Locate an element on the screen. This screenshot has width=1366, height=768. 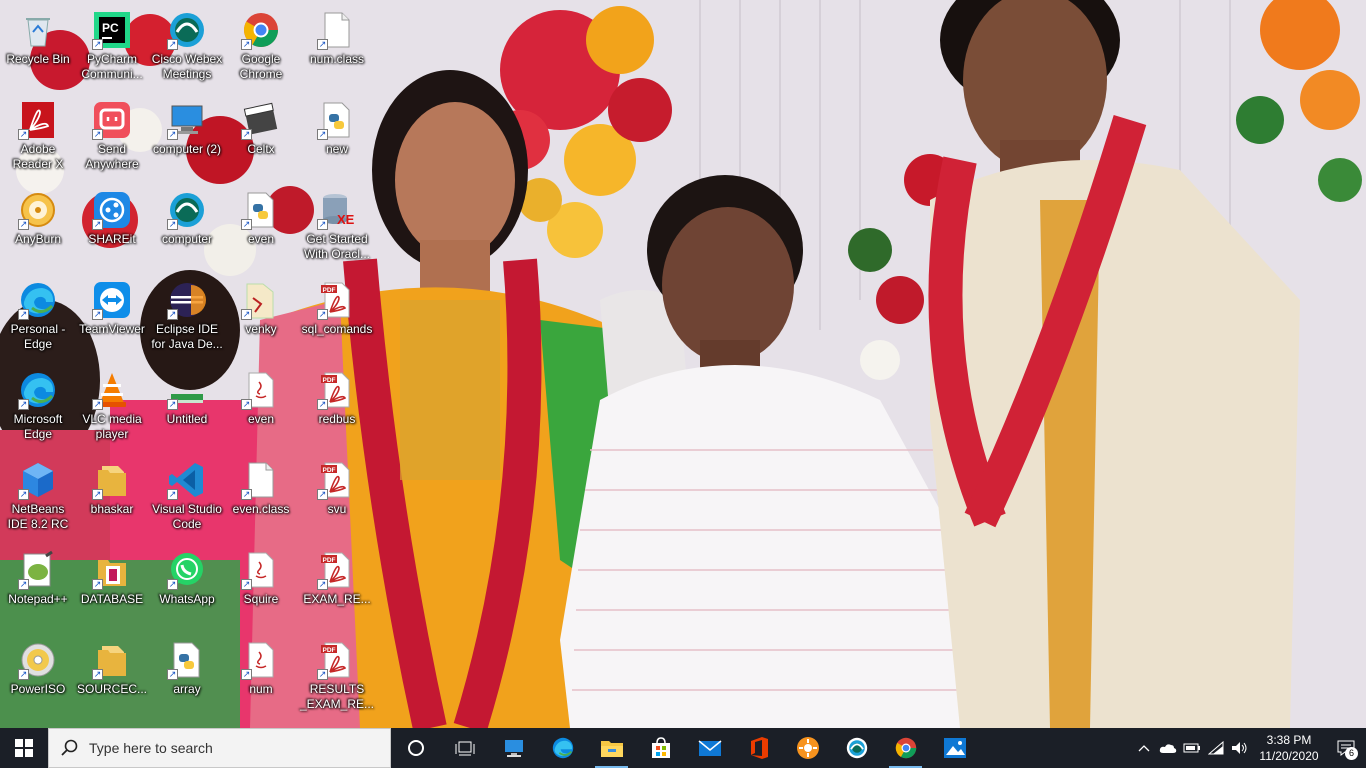
desktop-icon: ↗ Untitled is located at coordinates (187, 406).